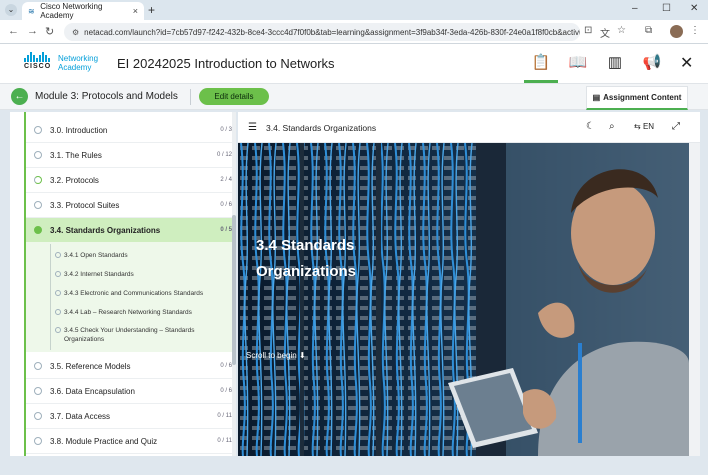 This screenshot has height=475, width=708. I want to click on minimize-button: –, so click(635, 8).